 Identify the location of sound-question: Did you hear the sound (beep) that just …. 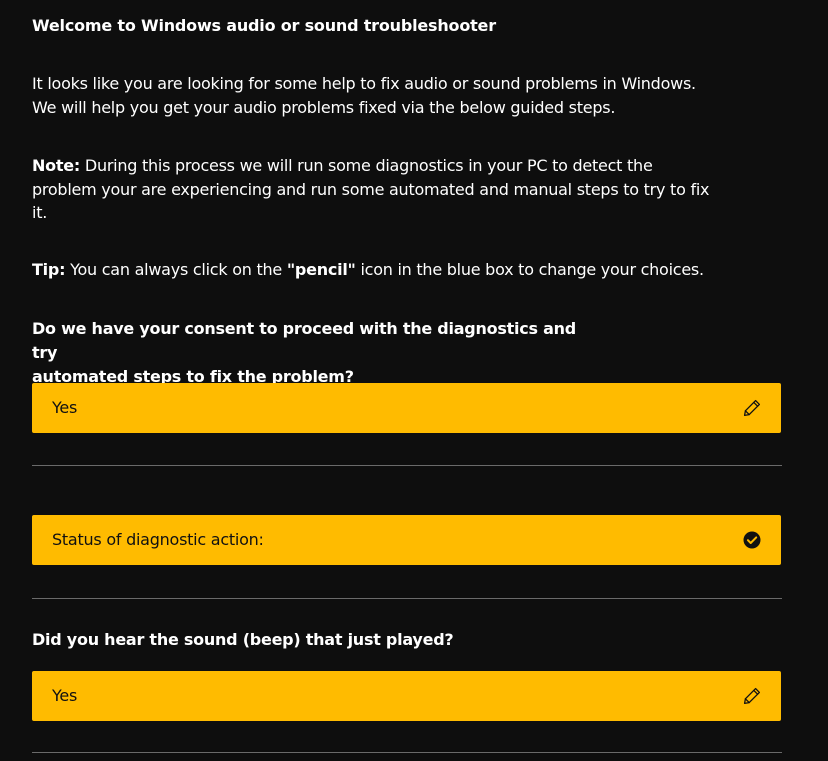
(243, 639).